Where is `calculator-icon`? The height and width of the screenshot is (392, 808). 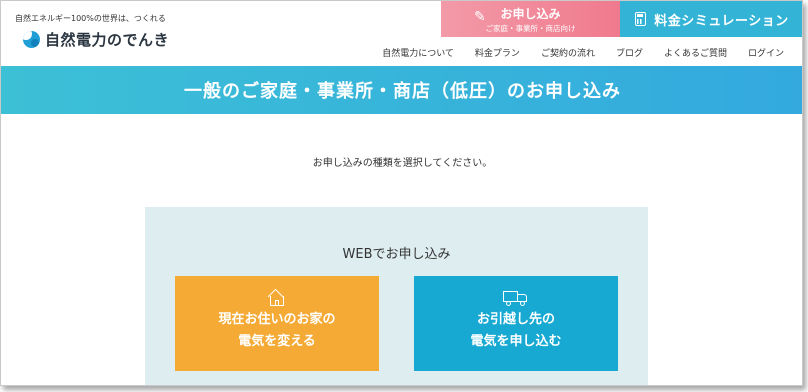 calculator-icon is located at coordinates (641, 19).